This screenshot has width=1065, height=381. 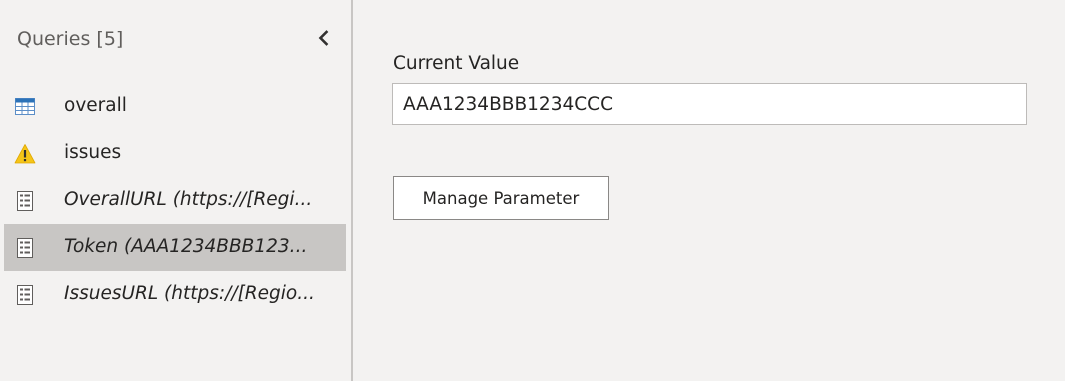 What do you see at coordinates (70, 39) in the screenshot?
I see `queries-pane-title: Queries [5]` at bounding box center [70, 39].